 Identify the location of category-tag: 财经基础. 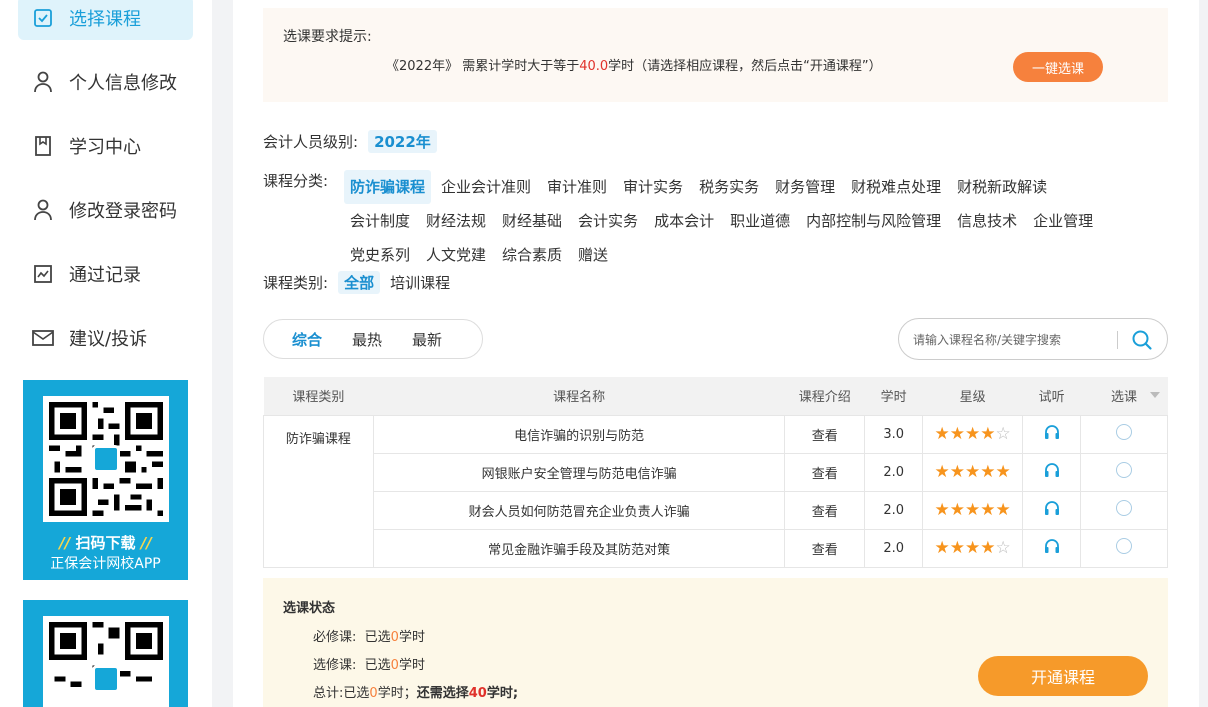
(532, 221).